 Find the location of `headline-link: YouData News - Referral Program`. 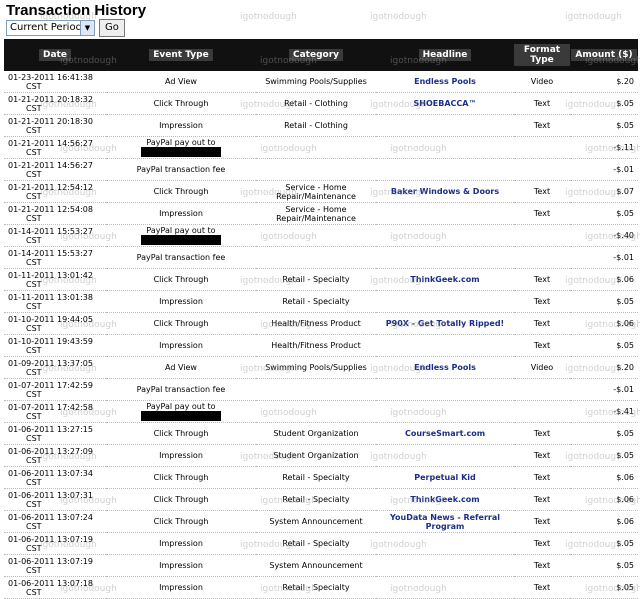

headline-link: YouData News - Referral Program is located at coordinates (445, 521).